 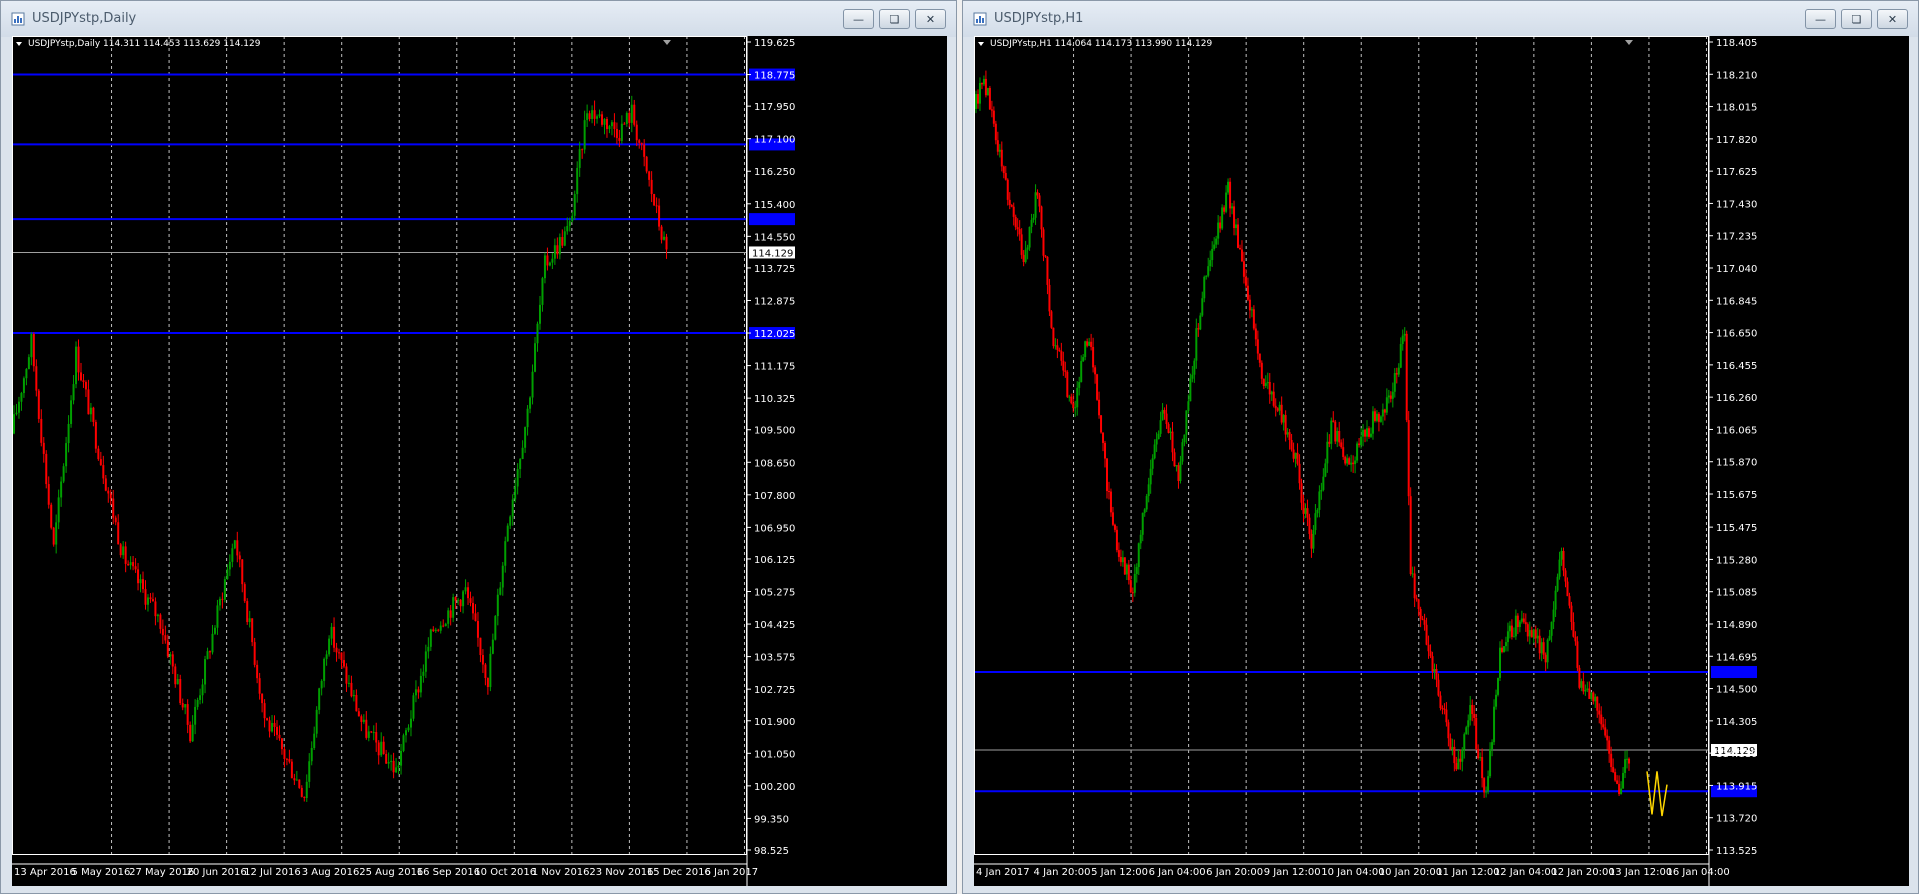 What do you see at coordinates (774, 528) in the screenshot?
I see `price-axis-label: 106.950` at bounding box center [774, 528].